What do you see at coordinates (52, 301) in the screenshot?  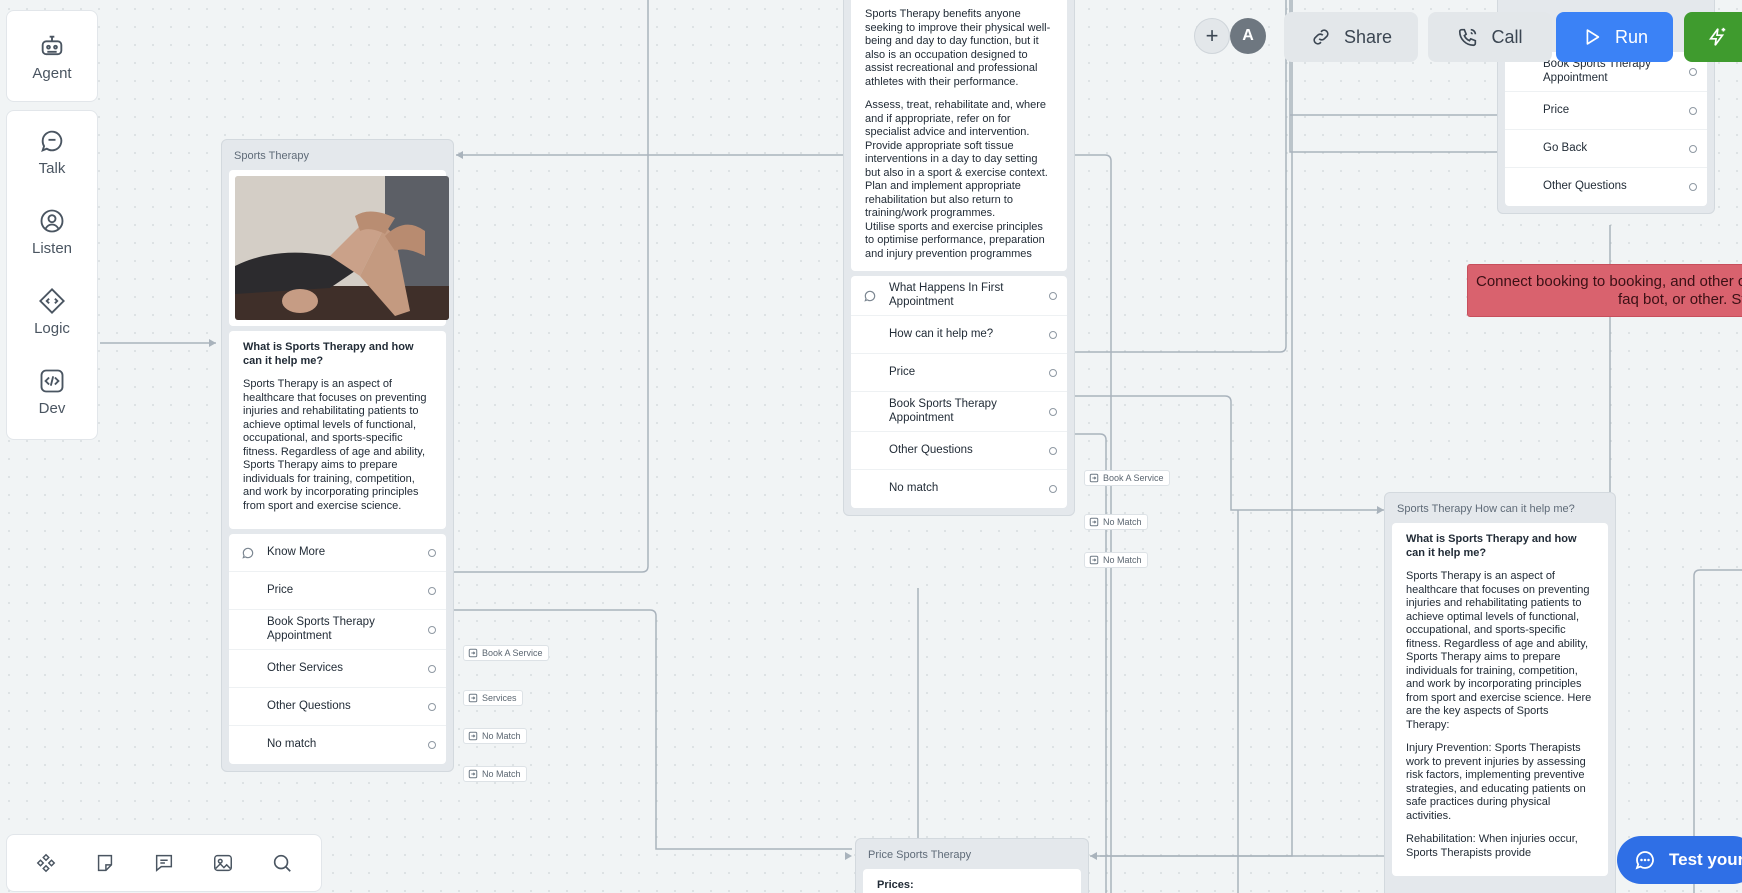 I see `diamond-code-icon` at bounding box center [52, 301].